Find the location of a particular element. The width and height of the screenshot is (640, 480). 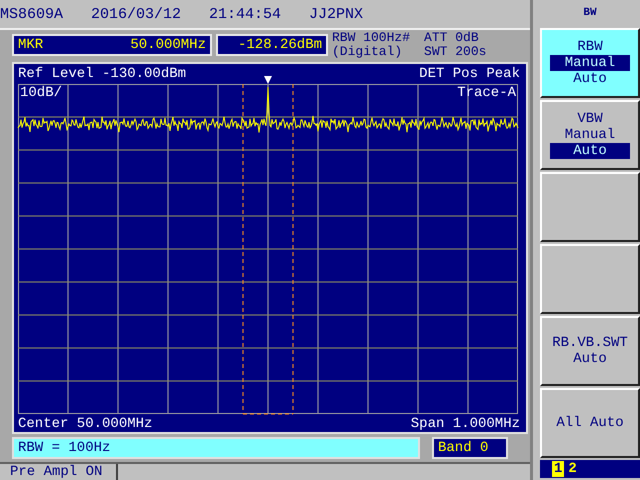

marker-icon is located at coordinates (268, 80).